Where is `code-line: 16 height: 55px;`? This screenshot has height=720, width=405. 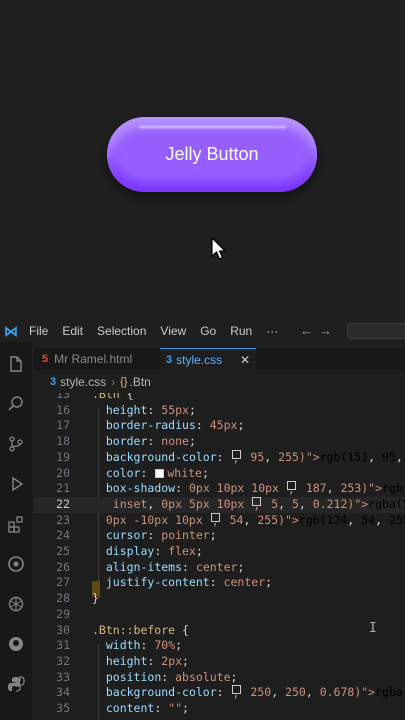 code-line: 16 height: 55px; is located at coordinates (219, 411).